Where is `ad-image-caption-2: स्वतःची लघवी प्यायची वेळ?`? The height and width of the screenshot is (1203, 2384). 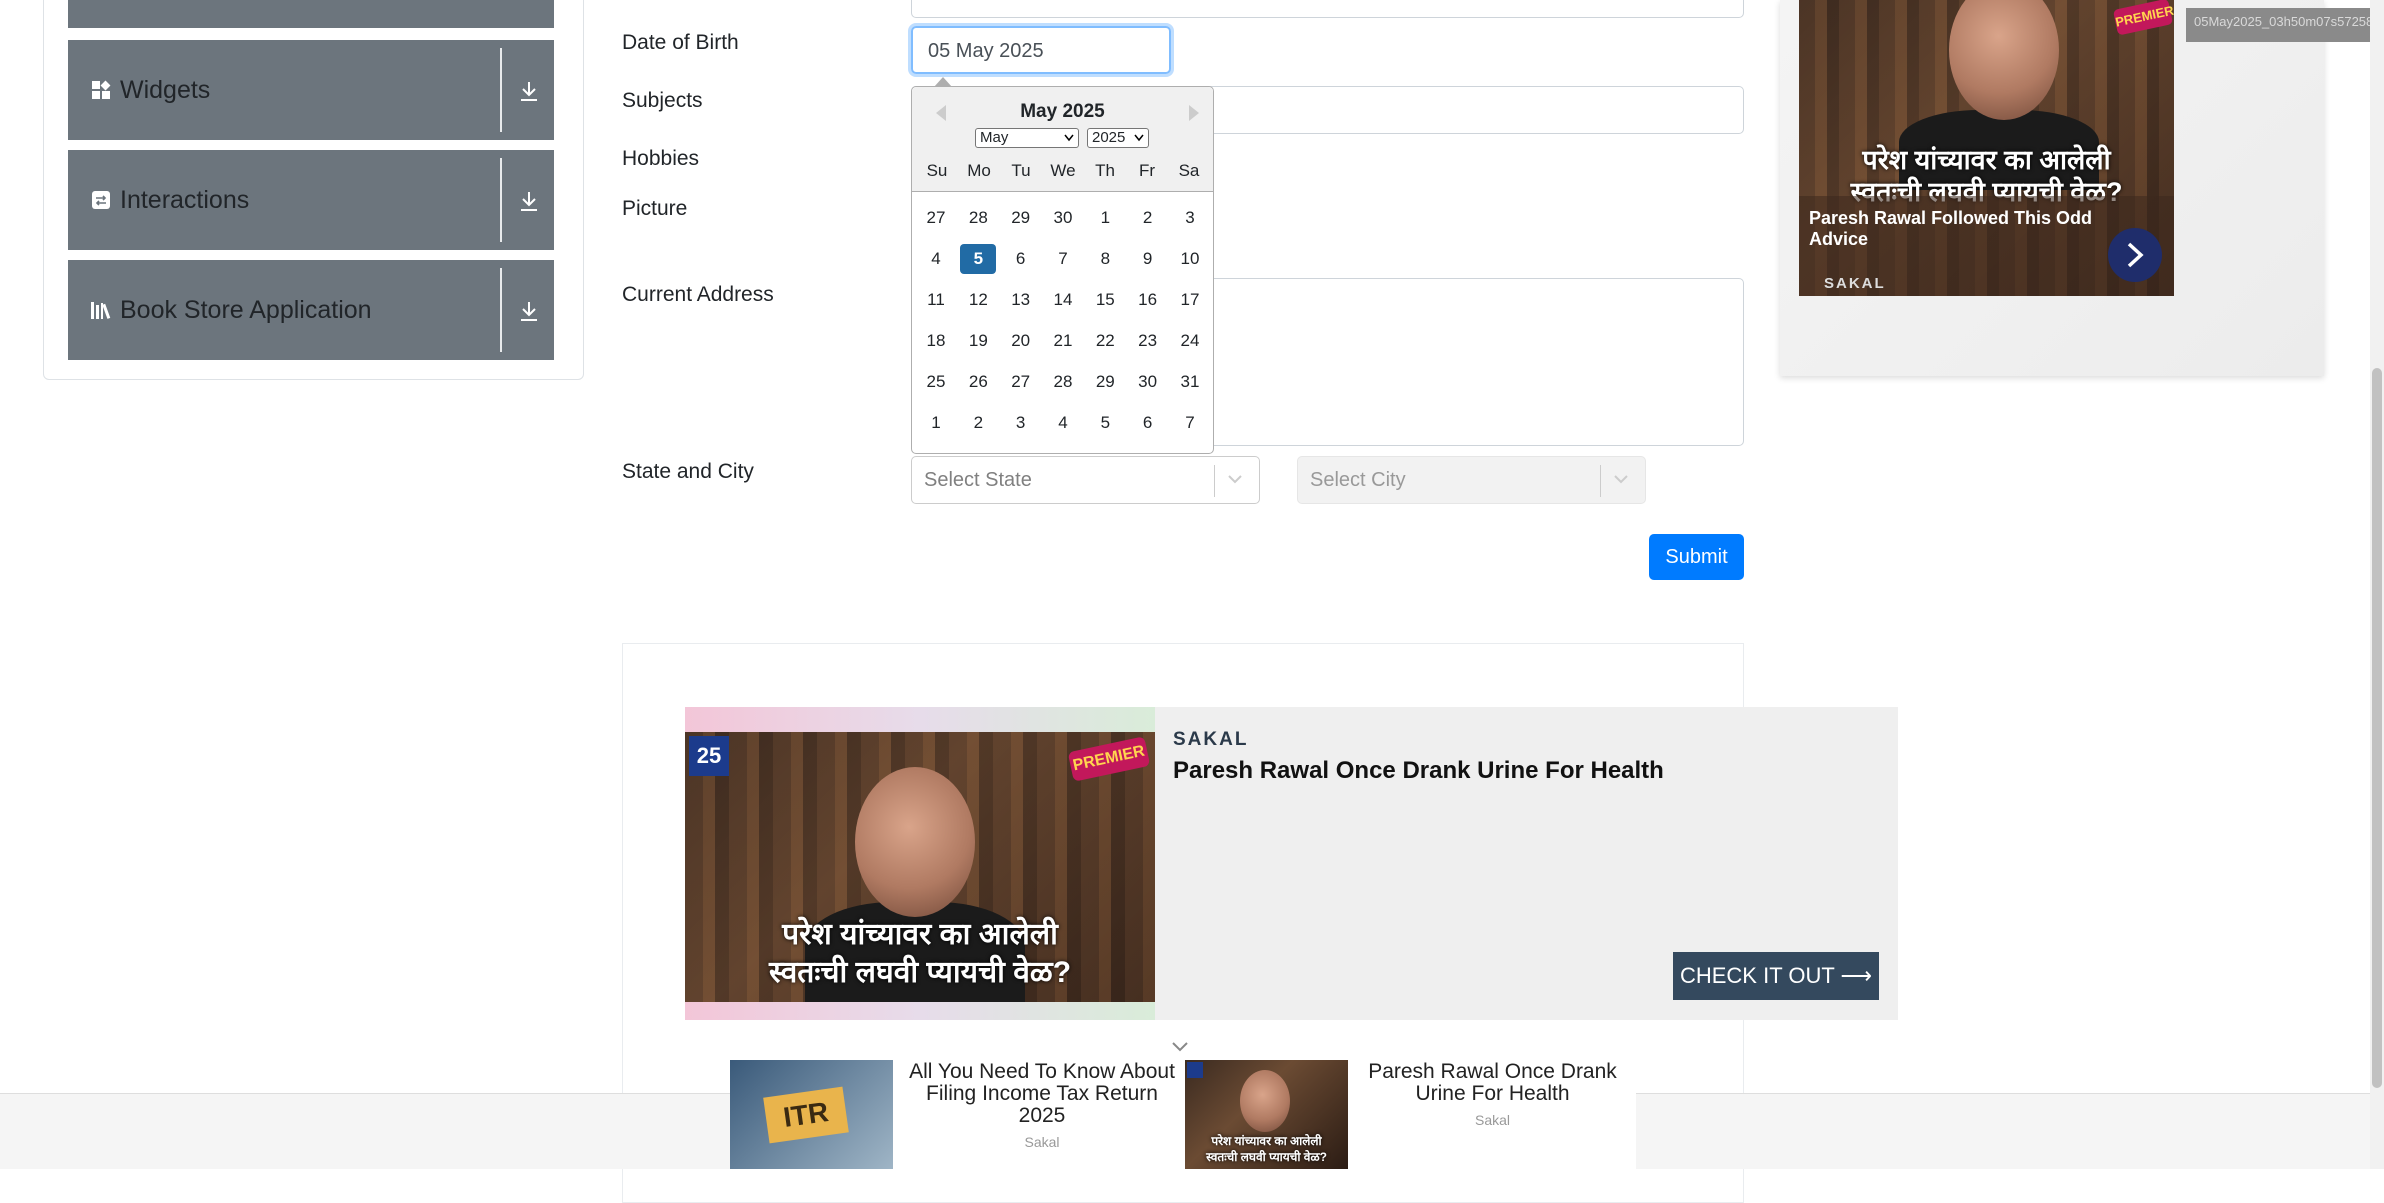 ad-image-caption-2: स्वतःची लघवी प्यायची वेळ? is located at coordinates (920, 972).